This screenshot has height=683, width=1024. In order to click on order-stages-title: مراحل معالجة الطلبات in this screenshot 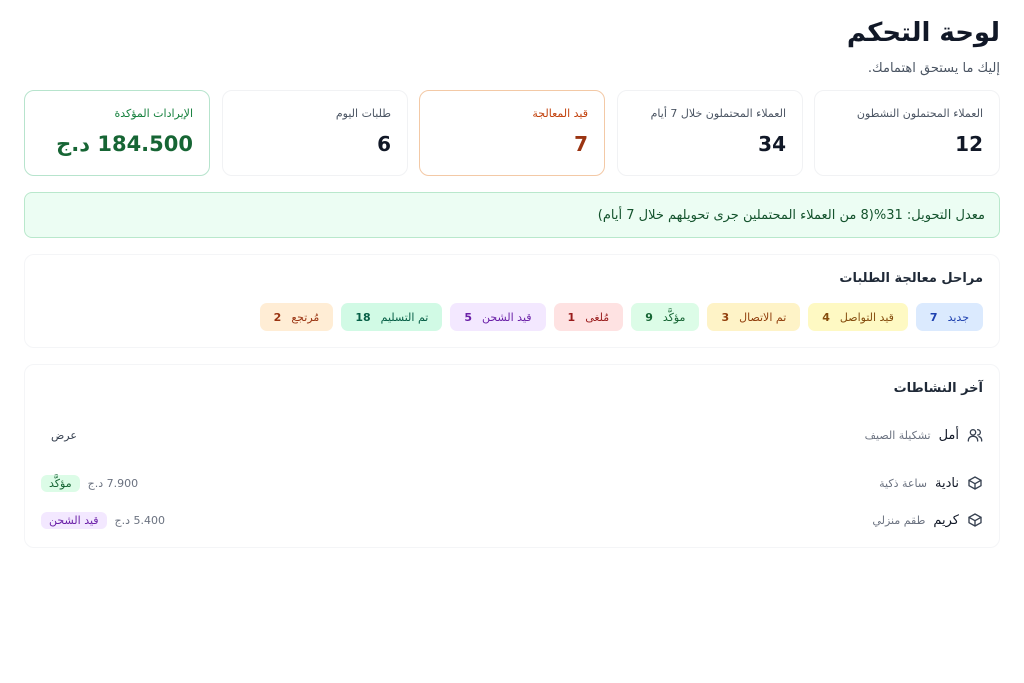, I will do `click(911, 278)`.